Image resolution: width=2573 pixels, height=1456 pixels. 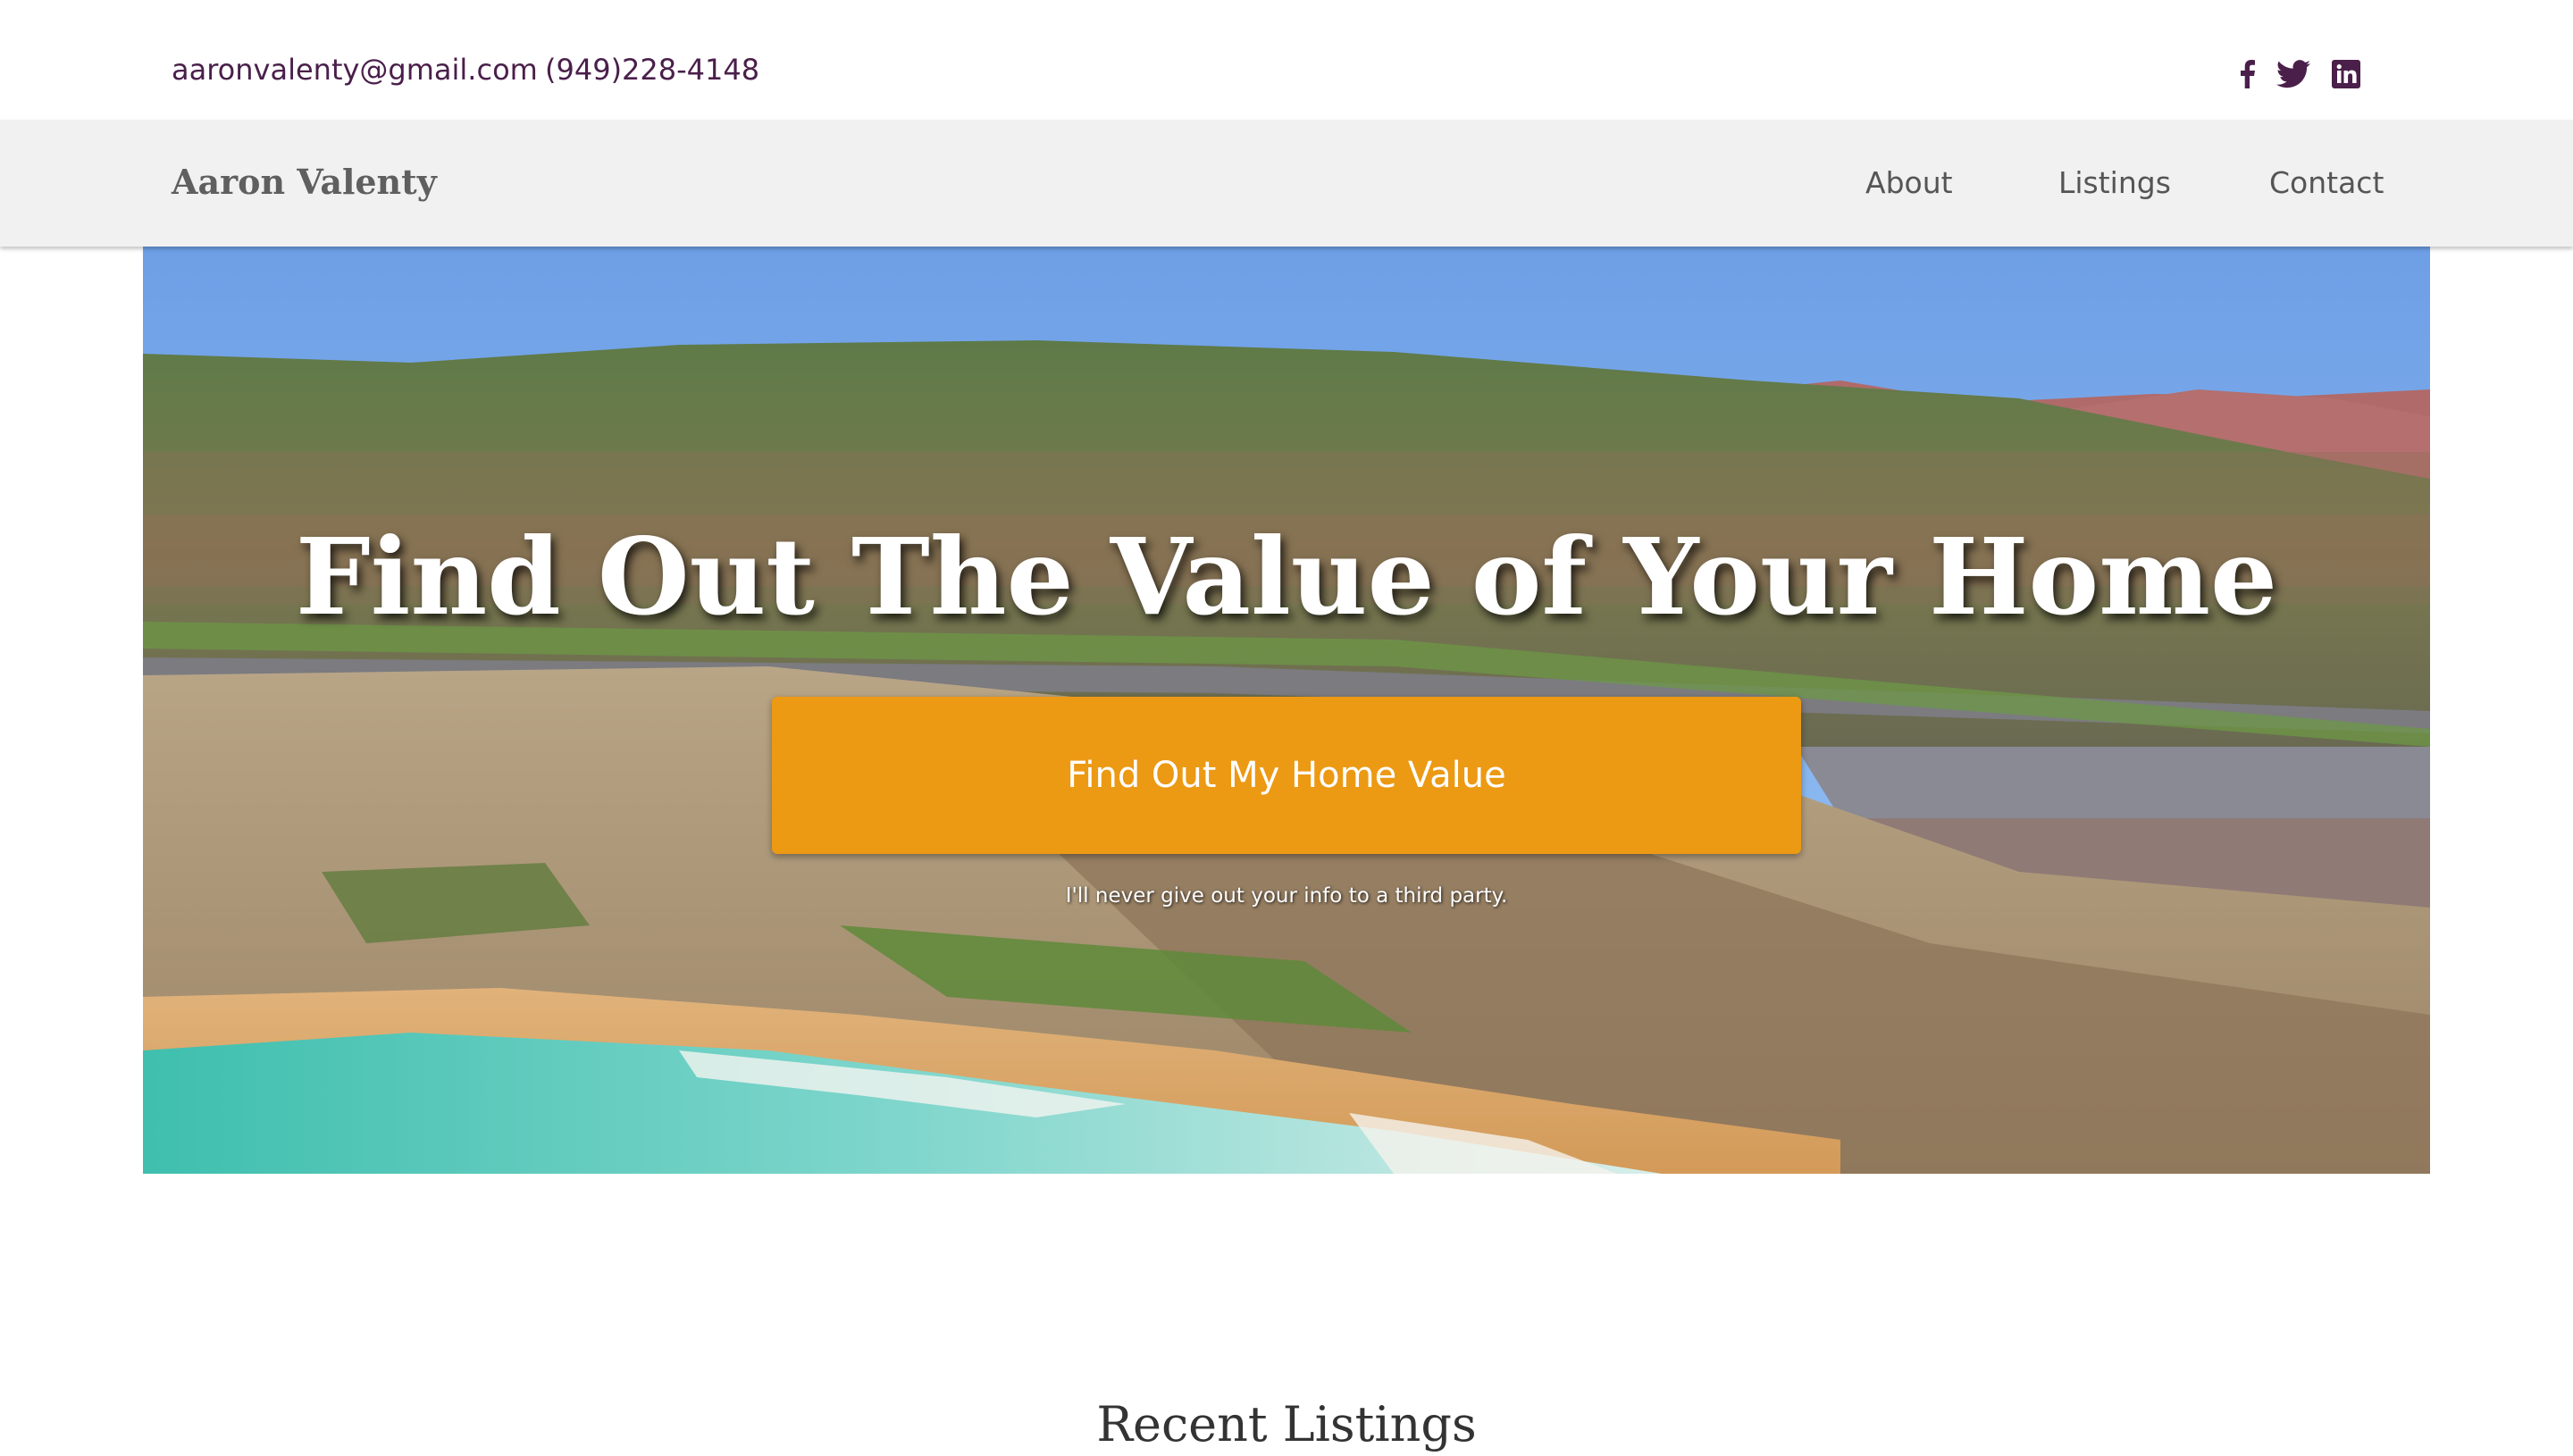 What do you see at coordinates (1286, 1424) in the screenshot?
I see `recent-listings-heading: Recent Listings` at bounding box center [1286, 1424].